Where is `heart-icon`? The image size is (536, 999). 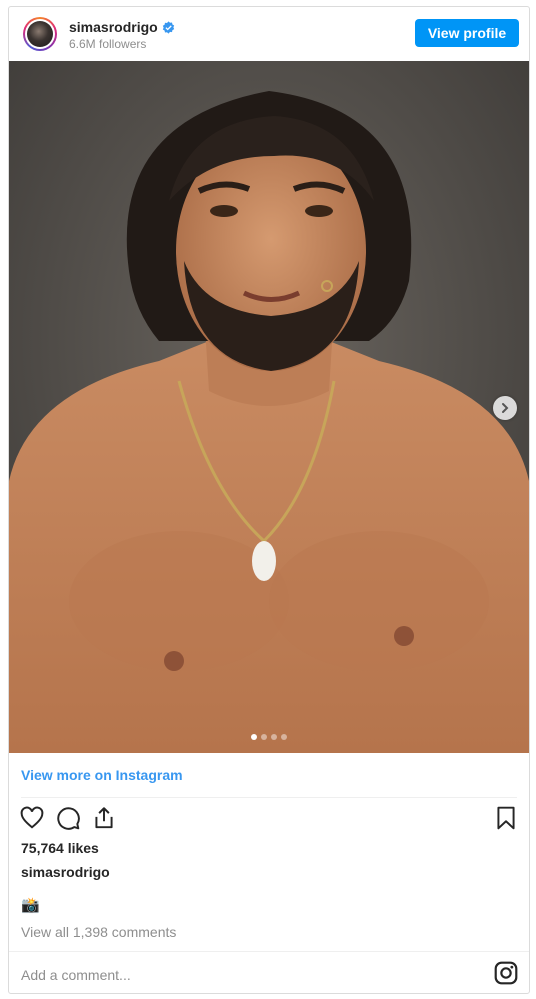
heart-icon is located at coordinates (32, 818).